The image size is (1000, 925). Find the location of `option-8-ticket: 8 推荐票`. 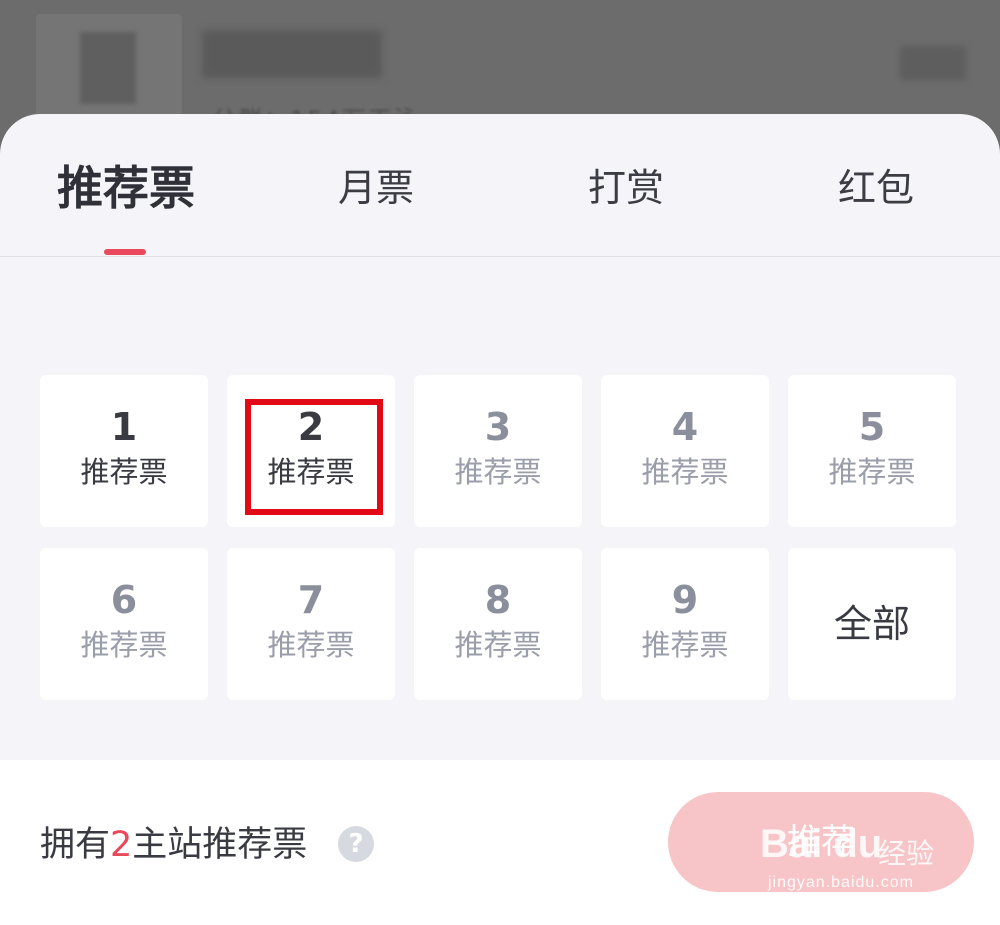

option-8-ticket: 8 推荐票 is located at coordinates (498, 624).